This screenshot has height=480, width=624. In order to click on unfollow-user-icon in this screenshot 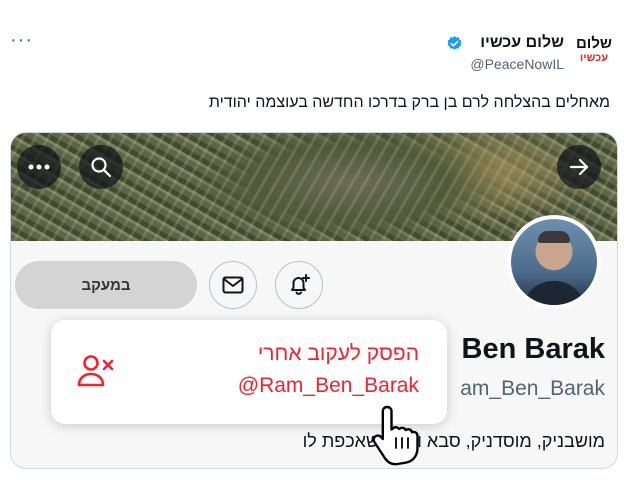, I will do `click(95, 371)`.